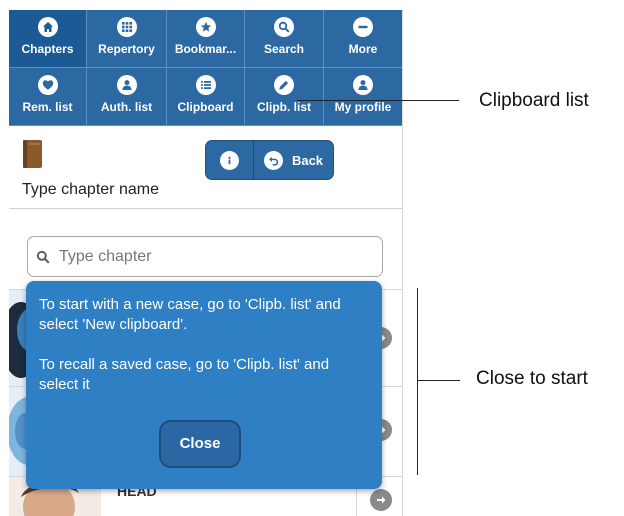 This screenshot has height=516, width=624. I want to click on nav-item-label: Repertory, so click(126, 49).